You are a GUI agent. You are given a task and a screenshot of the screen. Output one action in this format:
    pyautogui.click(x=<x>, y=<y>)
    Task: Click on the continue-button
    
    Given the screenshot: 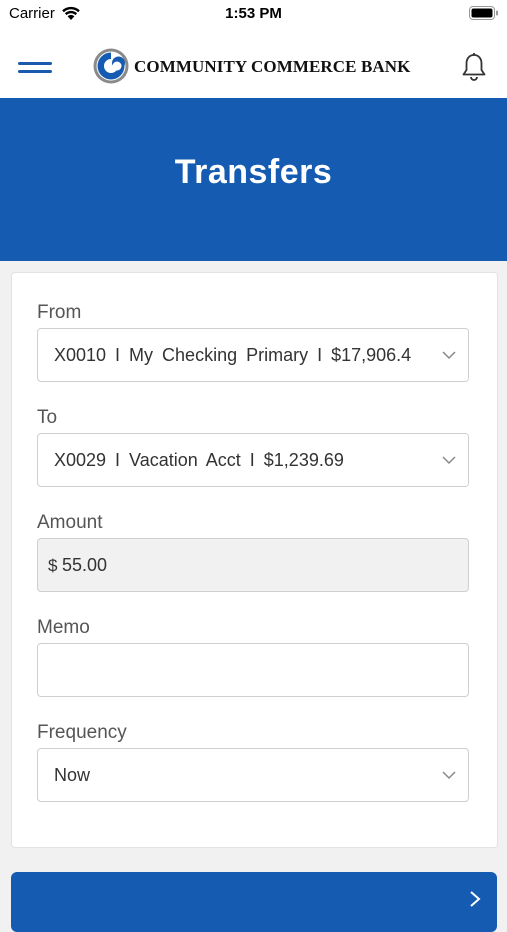 What is the action you would take?
    pyautogui.click(x=254, y=902)
    